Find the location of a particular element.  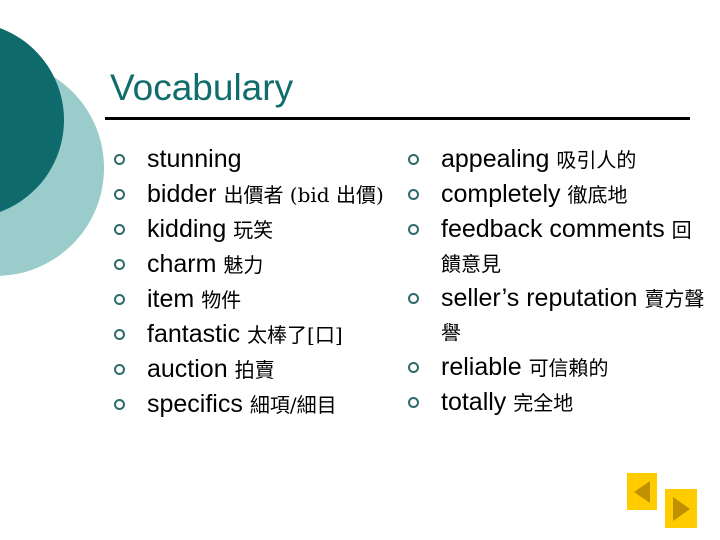

vocab-term: fantastic is located at coordinates (194, 334).